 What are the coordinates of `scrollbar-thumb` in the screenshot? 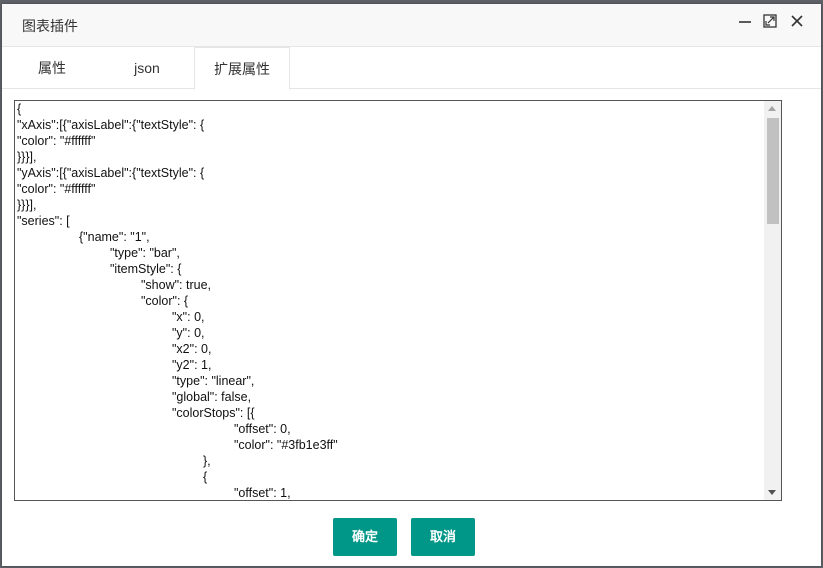 It's located at (773, 171).